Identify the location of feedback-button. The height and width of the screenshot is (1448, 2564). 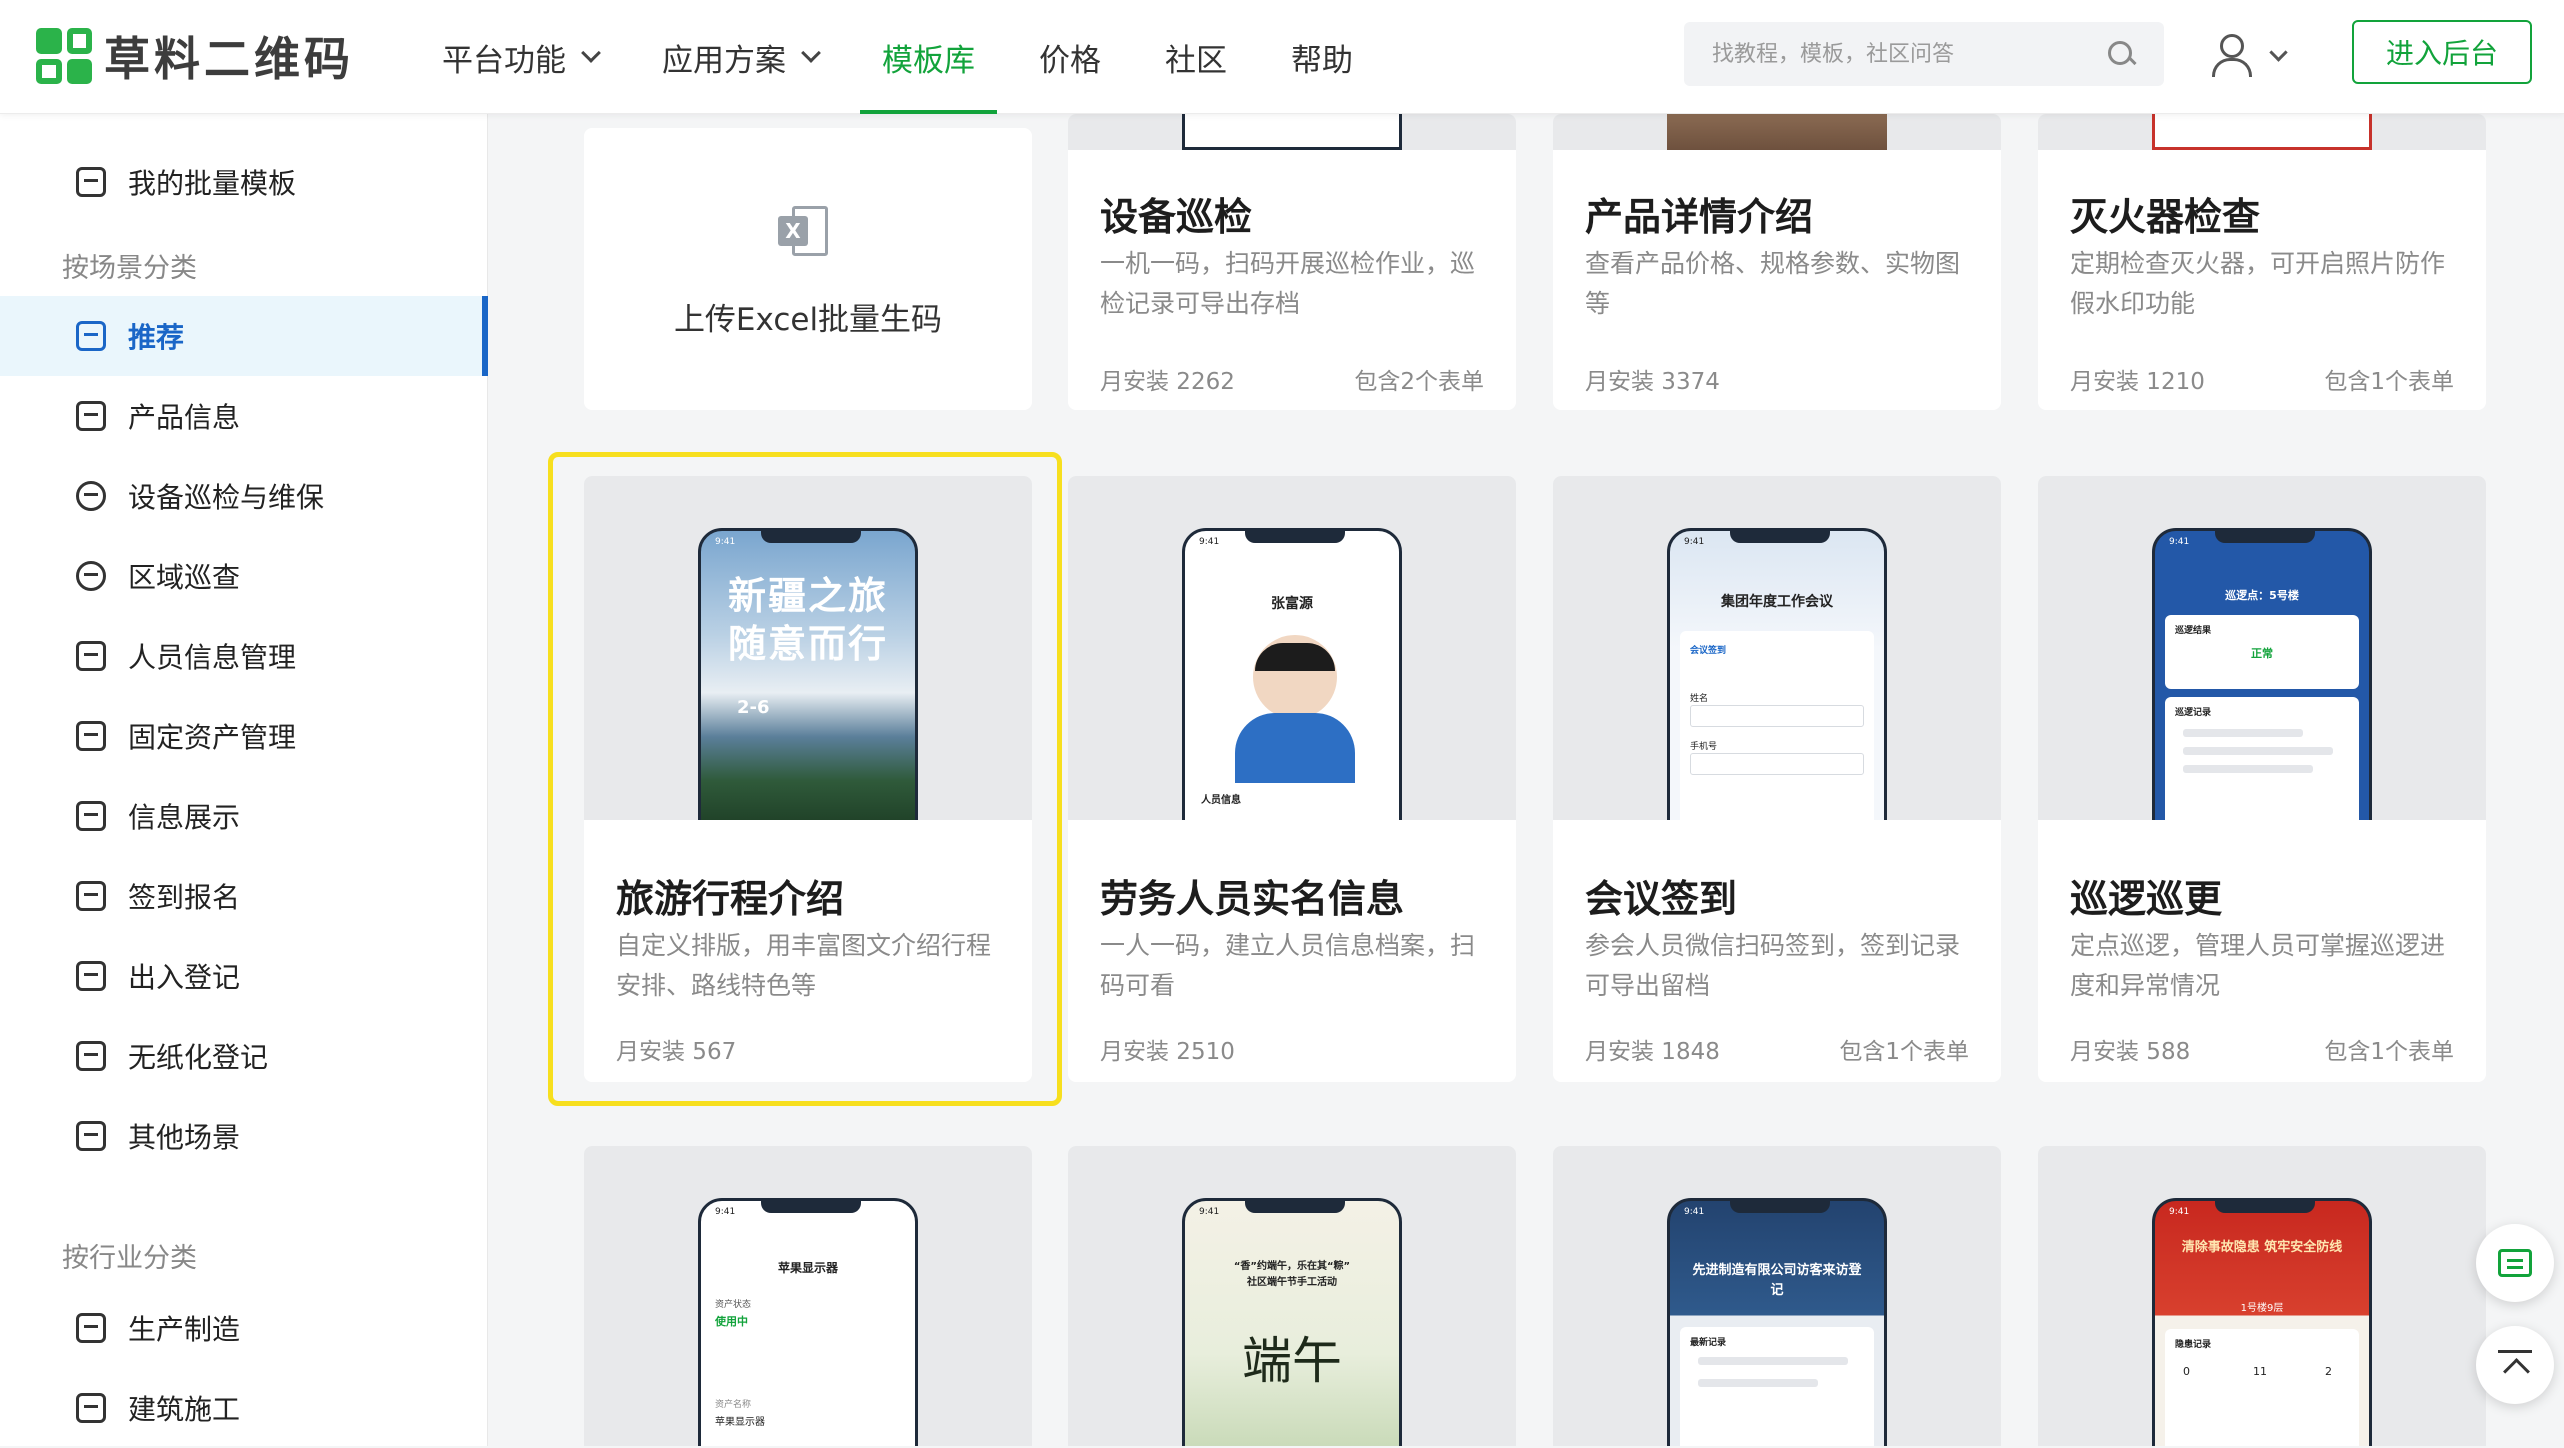
(2515, 1263).